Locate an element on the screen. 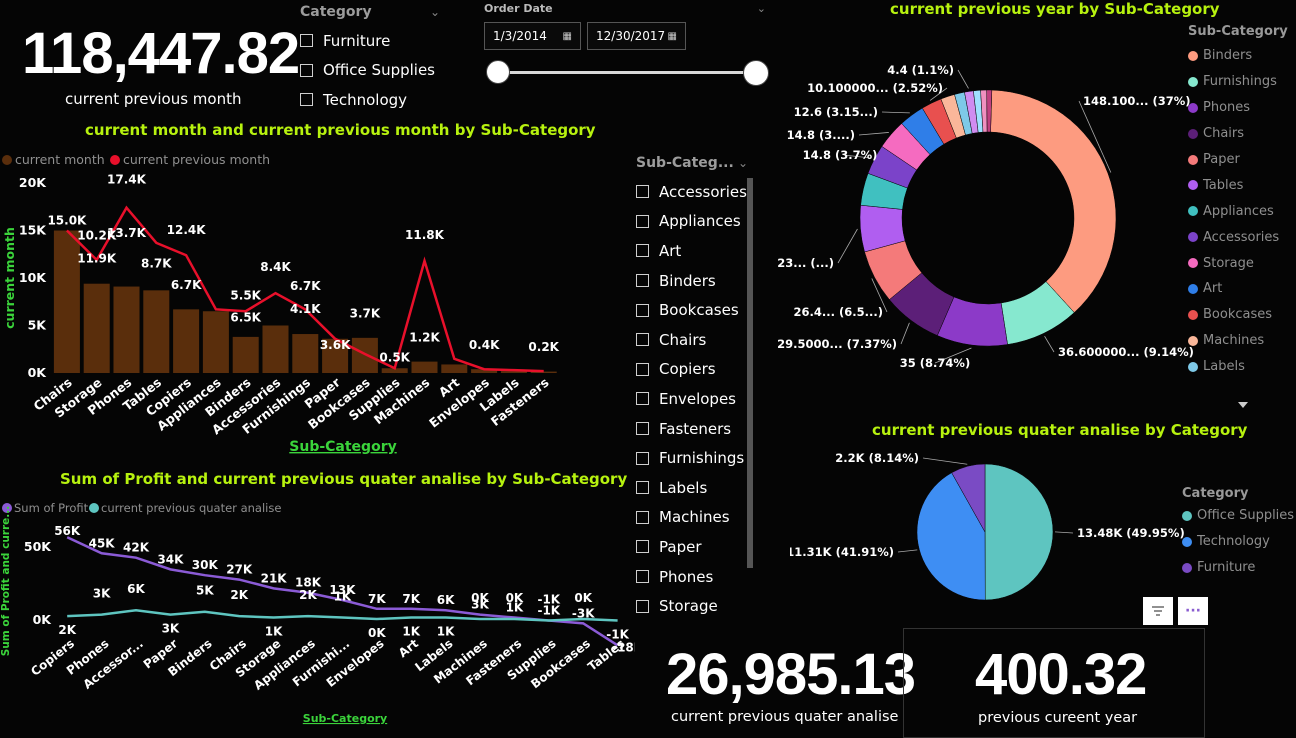 This screenshot has width=1296, height=738. legend-marker-current-month is located at coordinates (7, 160).